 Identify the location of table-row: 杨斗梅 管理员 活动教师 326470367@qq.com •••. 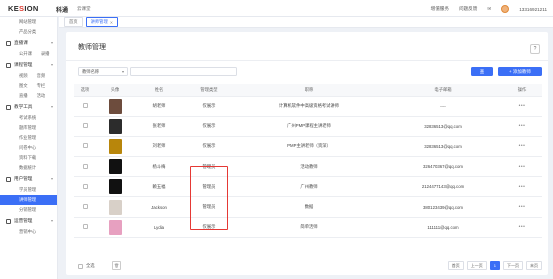
(308, 167).